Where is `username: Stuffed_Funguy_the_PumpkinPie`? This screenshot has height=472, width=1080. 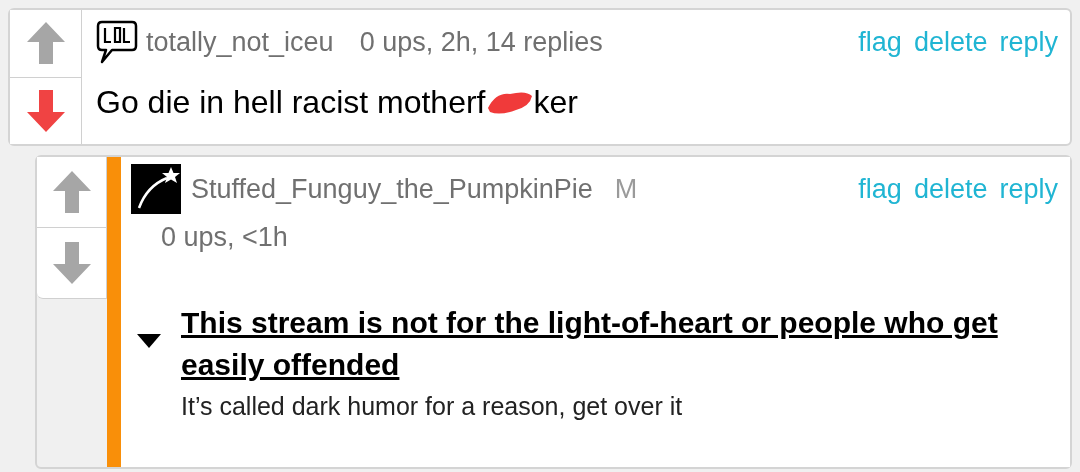
username: Stuffed_Funguy_the_PumpkinPie is located at coordinates (392, 189).